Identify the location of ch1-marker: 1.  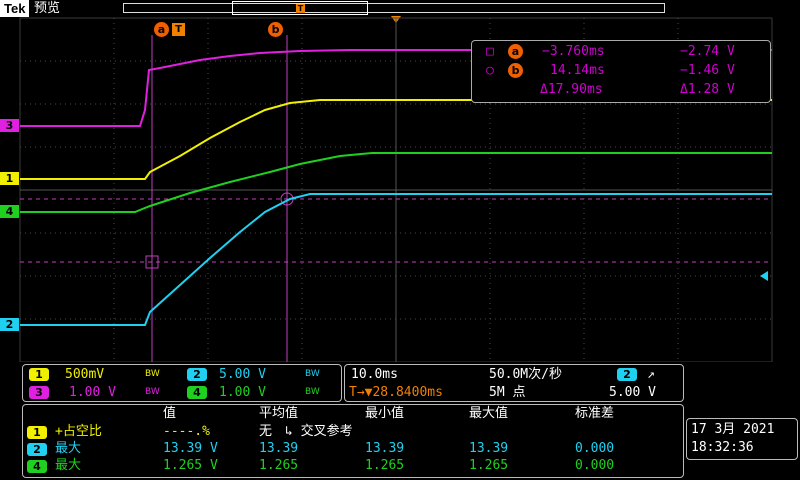
(9, 178).